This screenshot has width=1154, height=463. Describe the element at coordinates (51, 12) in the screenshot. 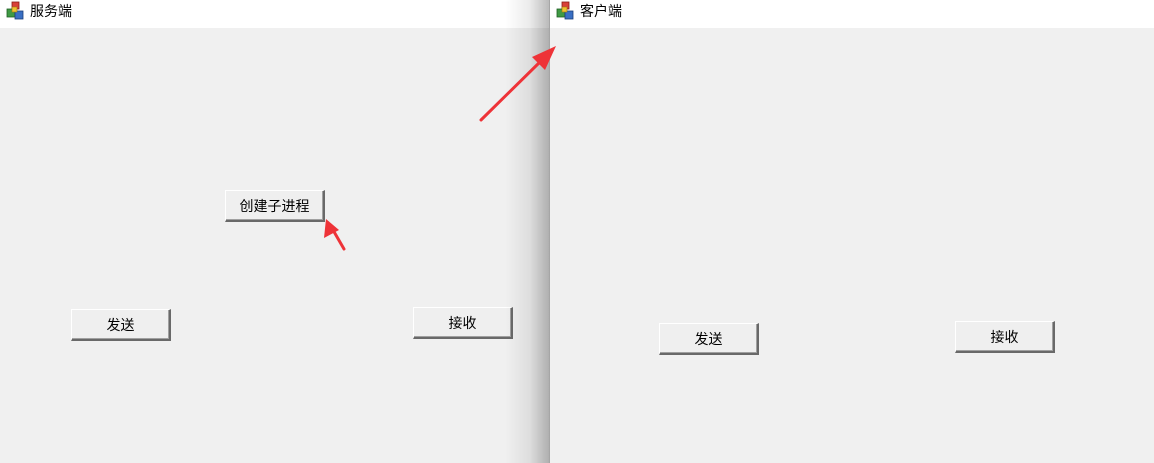

I see `server-window-title: 服务端` at that location.